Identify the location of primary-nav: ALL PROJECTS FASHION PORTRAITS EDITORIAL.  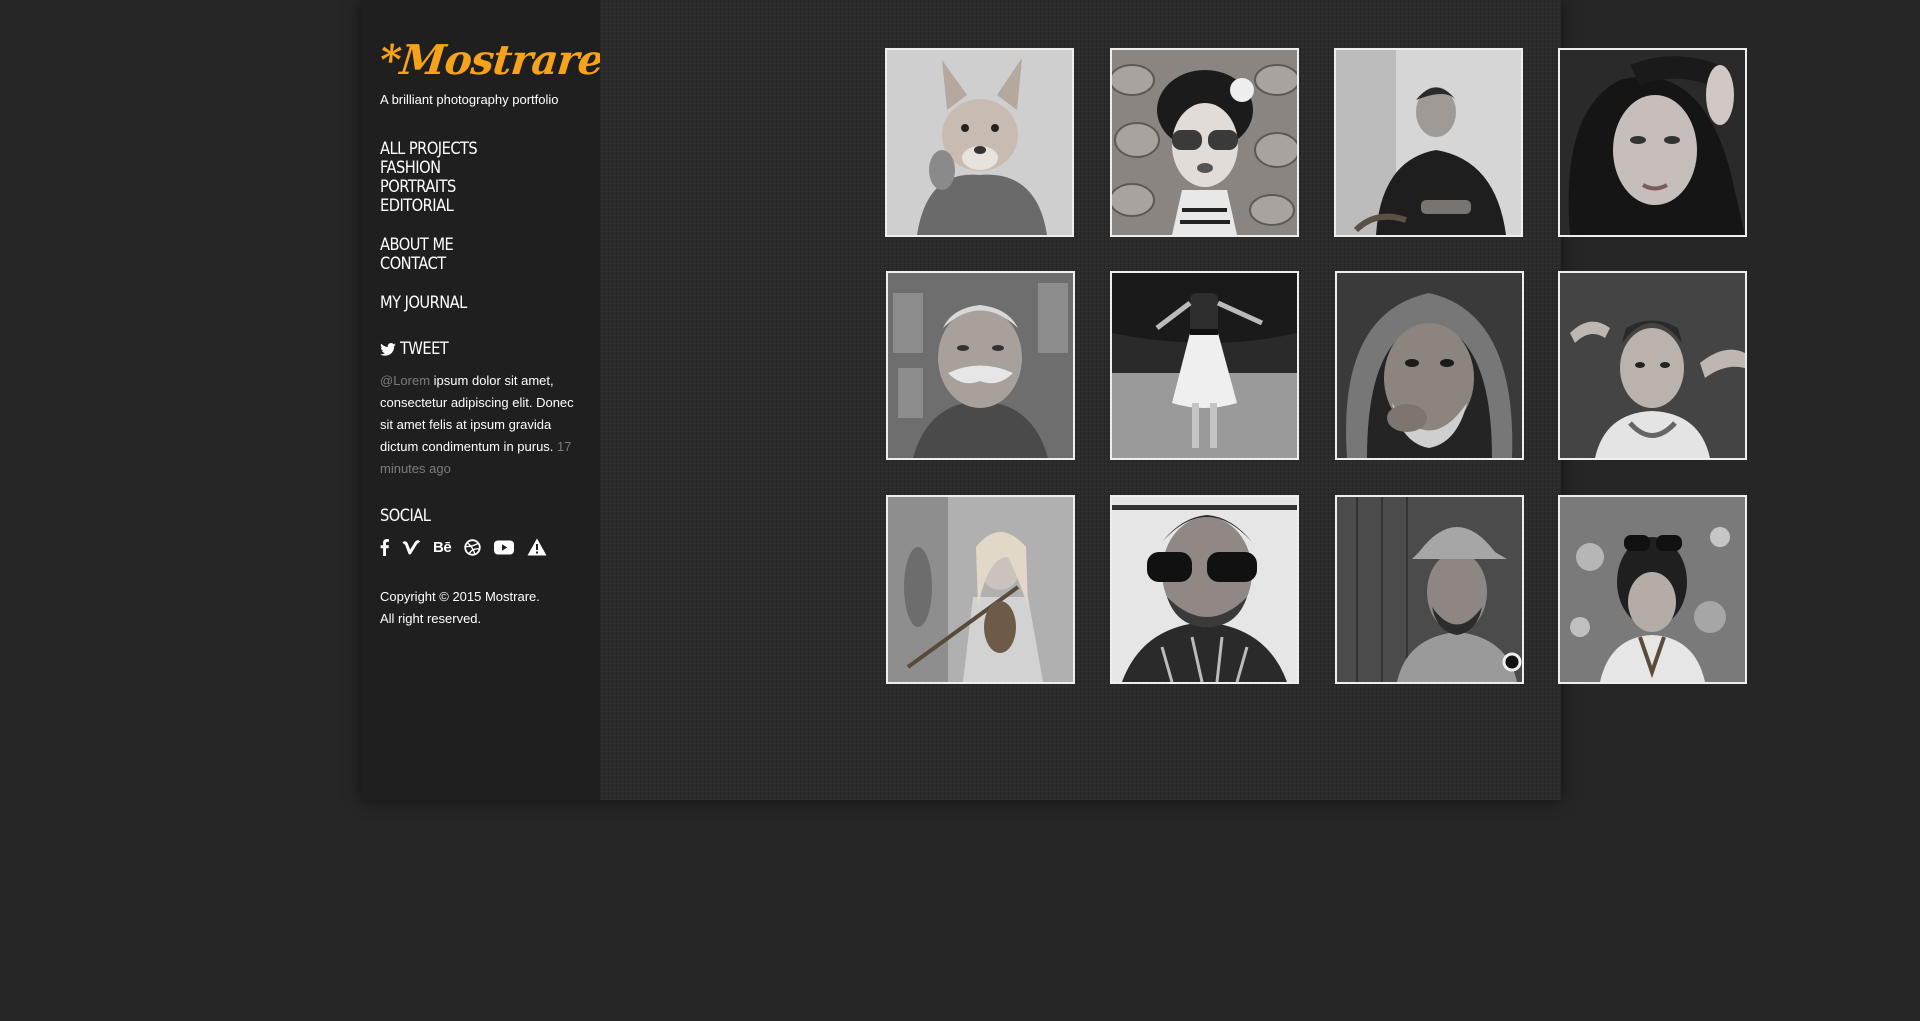
(490, 178).